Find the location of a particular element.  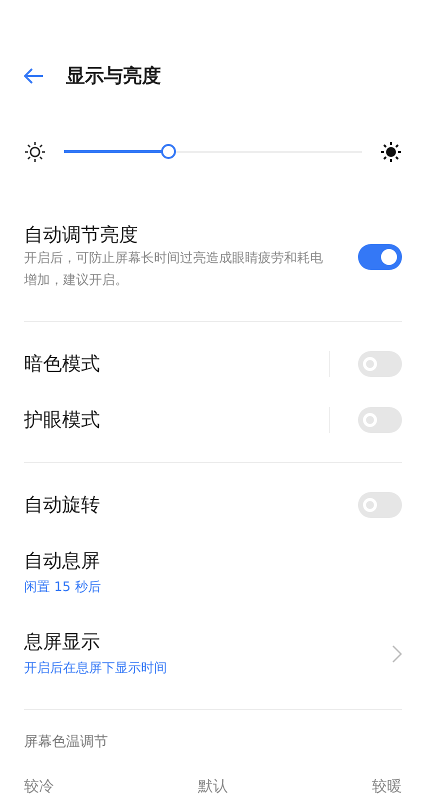

sun-outline-icon is located at coordinates (35, 151).